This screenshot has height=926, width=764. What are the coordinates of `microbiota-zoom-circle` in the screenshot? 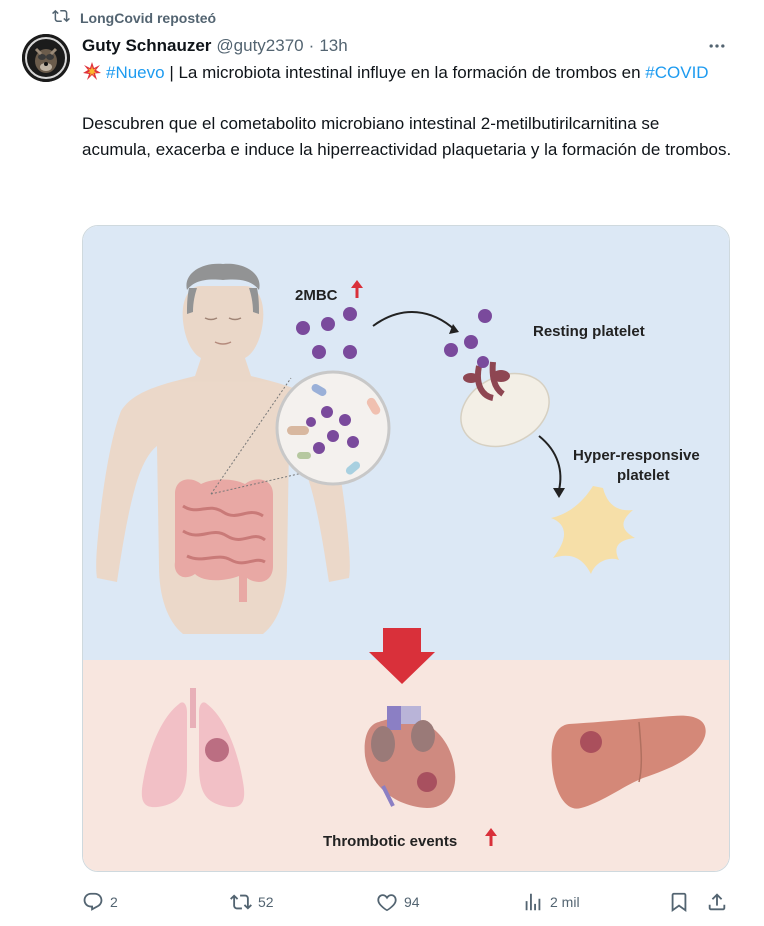 It's located at (333, 428).